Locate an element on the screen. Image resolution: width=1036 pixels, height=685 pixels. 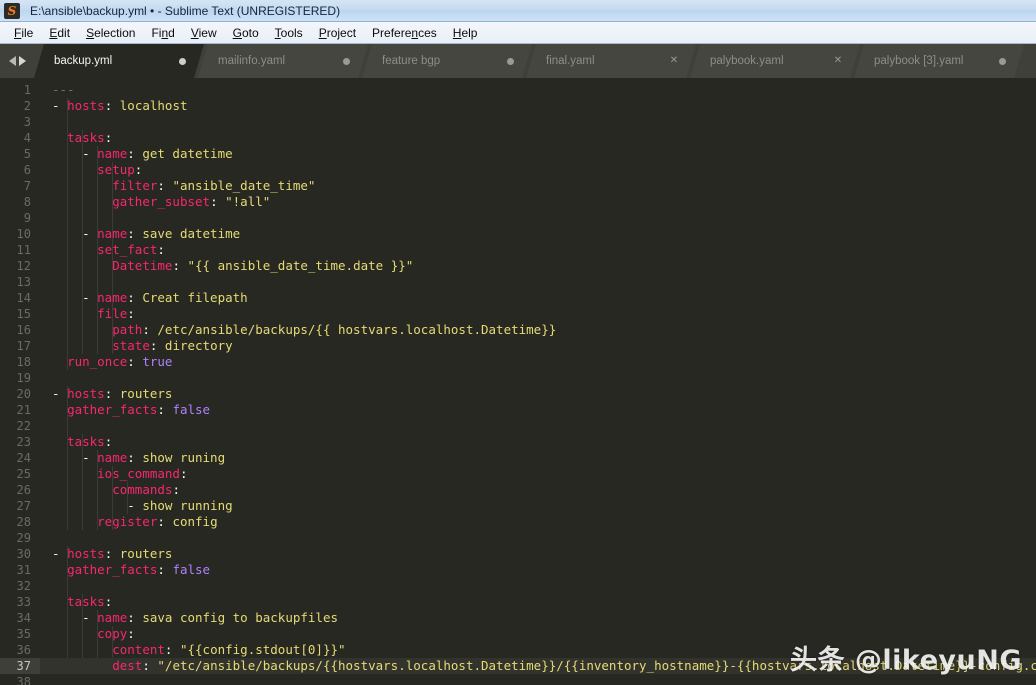
code-line: 18 run_once: true is located at coordinates (518, 362).